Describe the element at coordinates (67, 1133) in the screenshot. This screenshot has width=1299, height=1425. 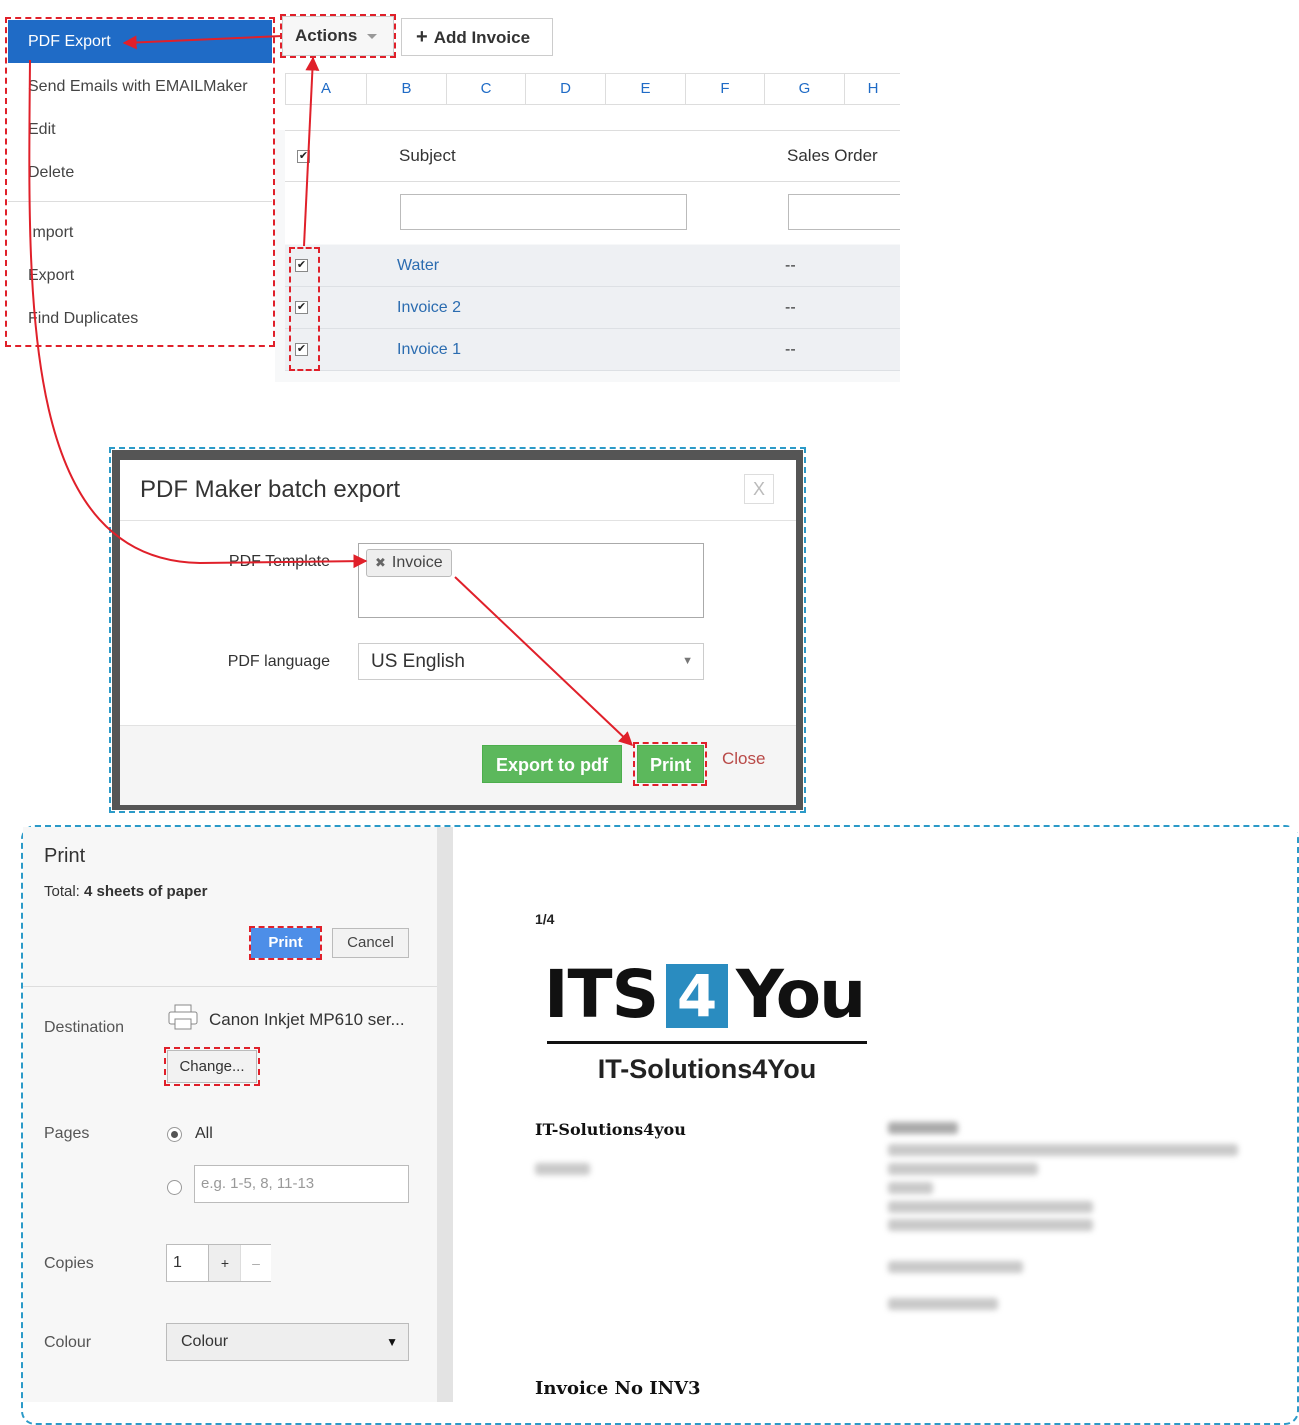
I see `pages-label: Pages` at that location.